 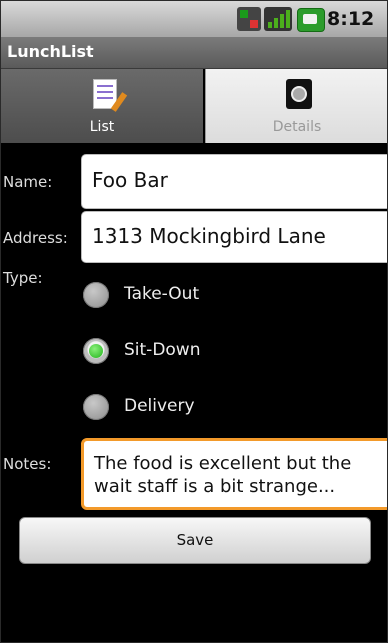 I want to click on name-field: Foo Bar, so click(x=234, y=181).